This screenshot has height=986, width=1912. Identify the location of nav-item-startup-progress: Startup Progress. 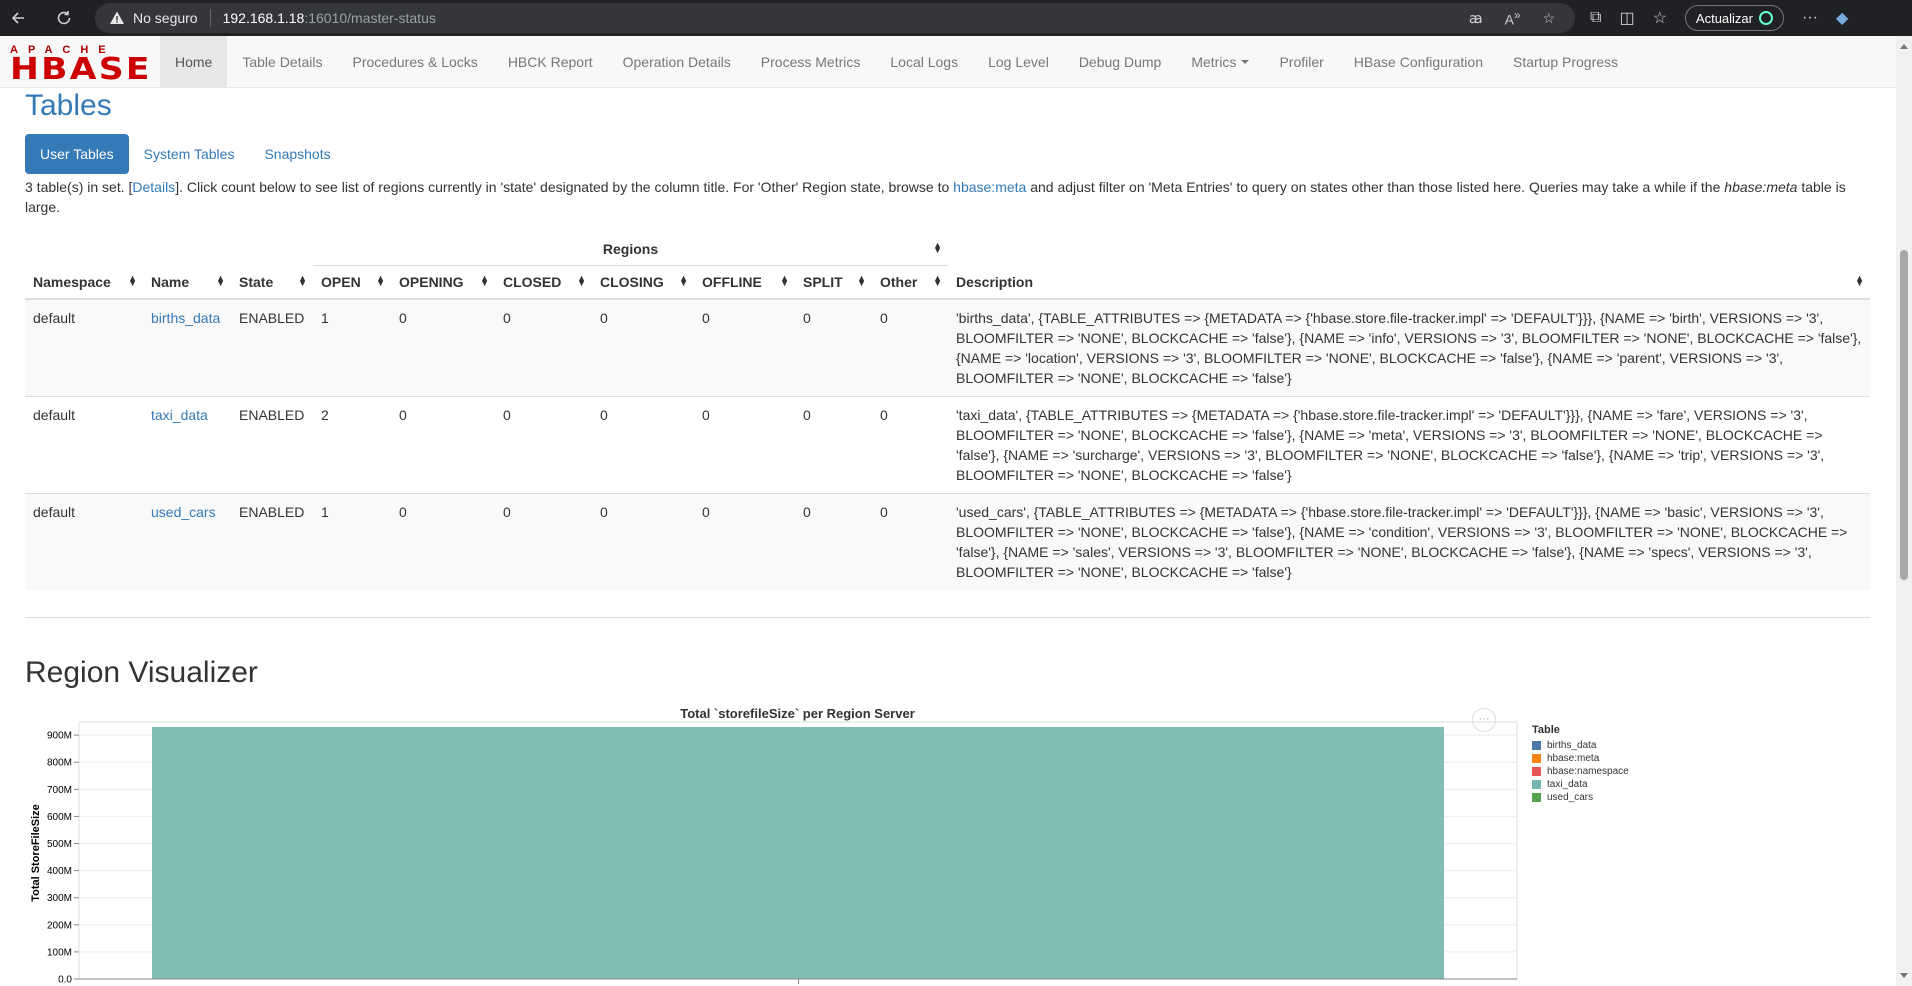
(1565, 62).